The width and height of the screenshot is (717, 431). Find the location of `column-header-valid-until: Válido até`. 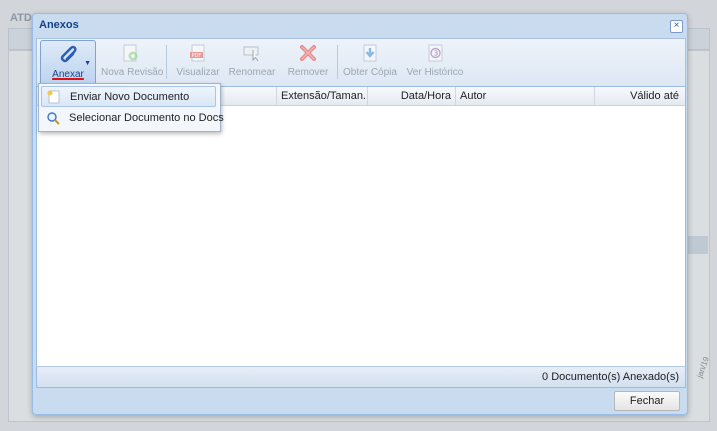

column-header-valid-until: Válido até is located at coordinates (639, 96).